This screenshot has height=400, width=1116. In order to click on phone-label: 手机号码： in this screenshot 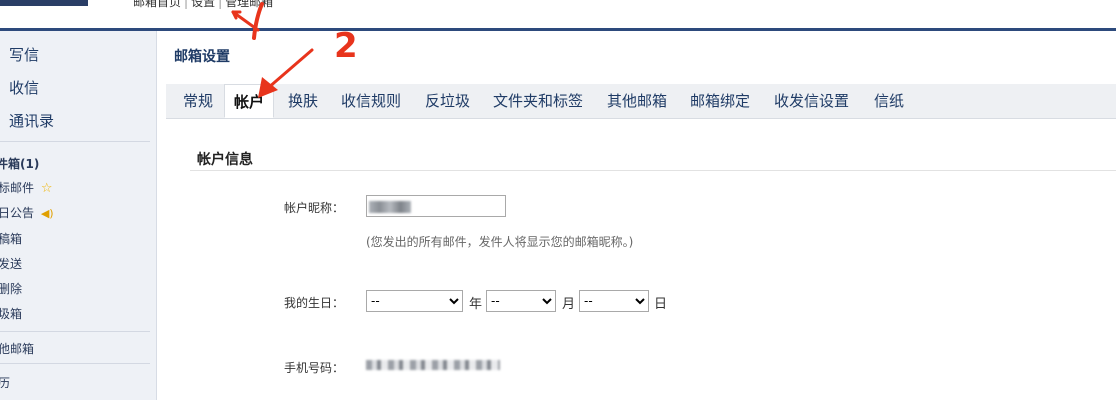, I will do `click(313, 368)`.